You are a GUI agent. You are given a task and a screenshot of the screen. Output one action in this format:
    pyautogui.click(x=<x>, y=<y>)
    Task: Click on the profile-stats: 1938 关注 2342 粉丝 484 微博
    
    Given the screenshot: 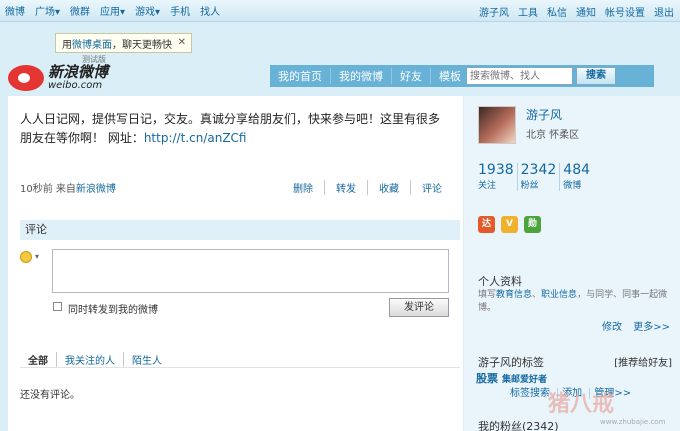 What is the action you would take?
    pyautogui.click(x=535, y=177)
    